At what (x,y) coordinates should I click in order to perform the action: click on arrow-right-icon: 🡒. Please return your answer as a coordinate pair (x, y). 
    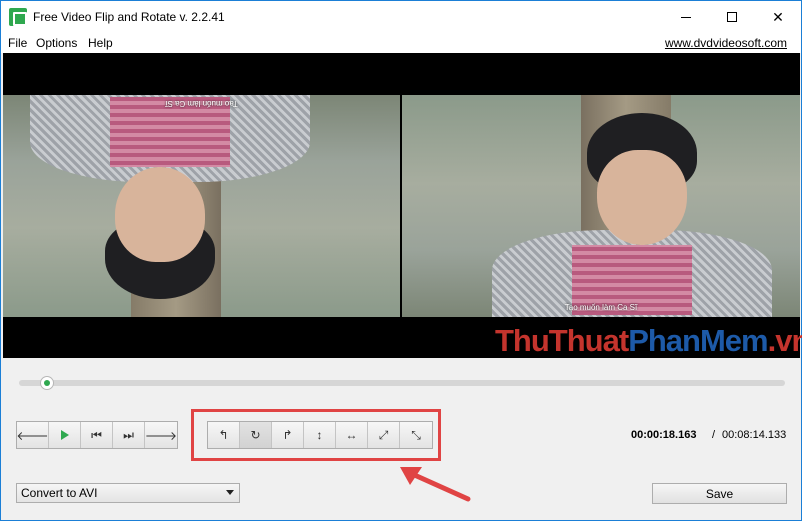
    Looking at the image, I should click on (161, 435).